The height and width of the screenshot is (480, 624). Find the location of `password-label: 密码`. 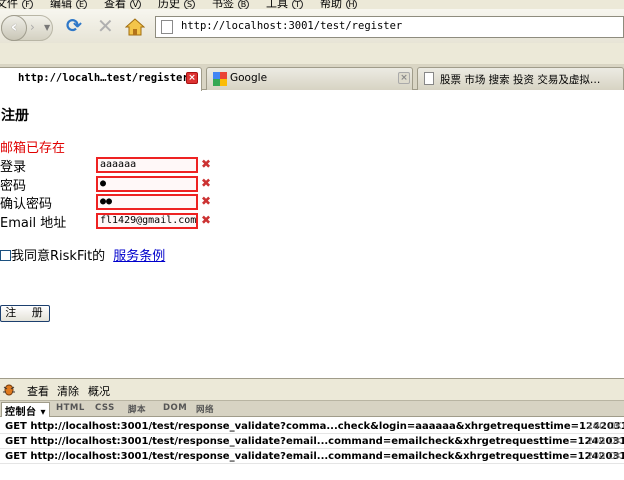

password-label: 密码 is located at coordinates (13, 186).